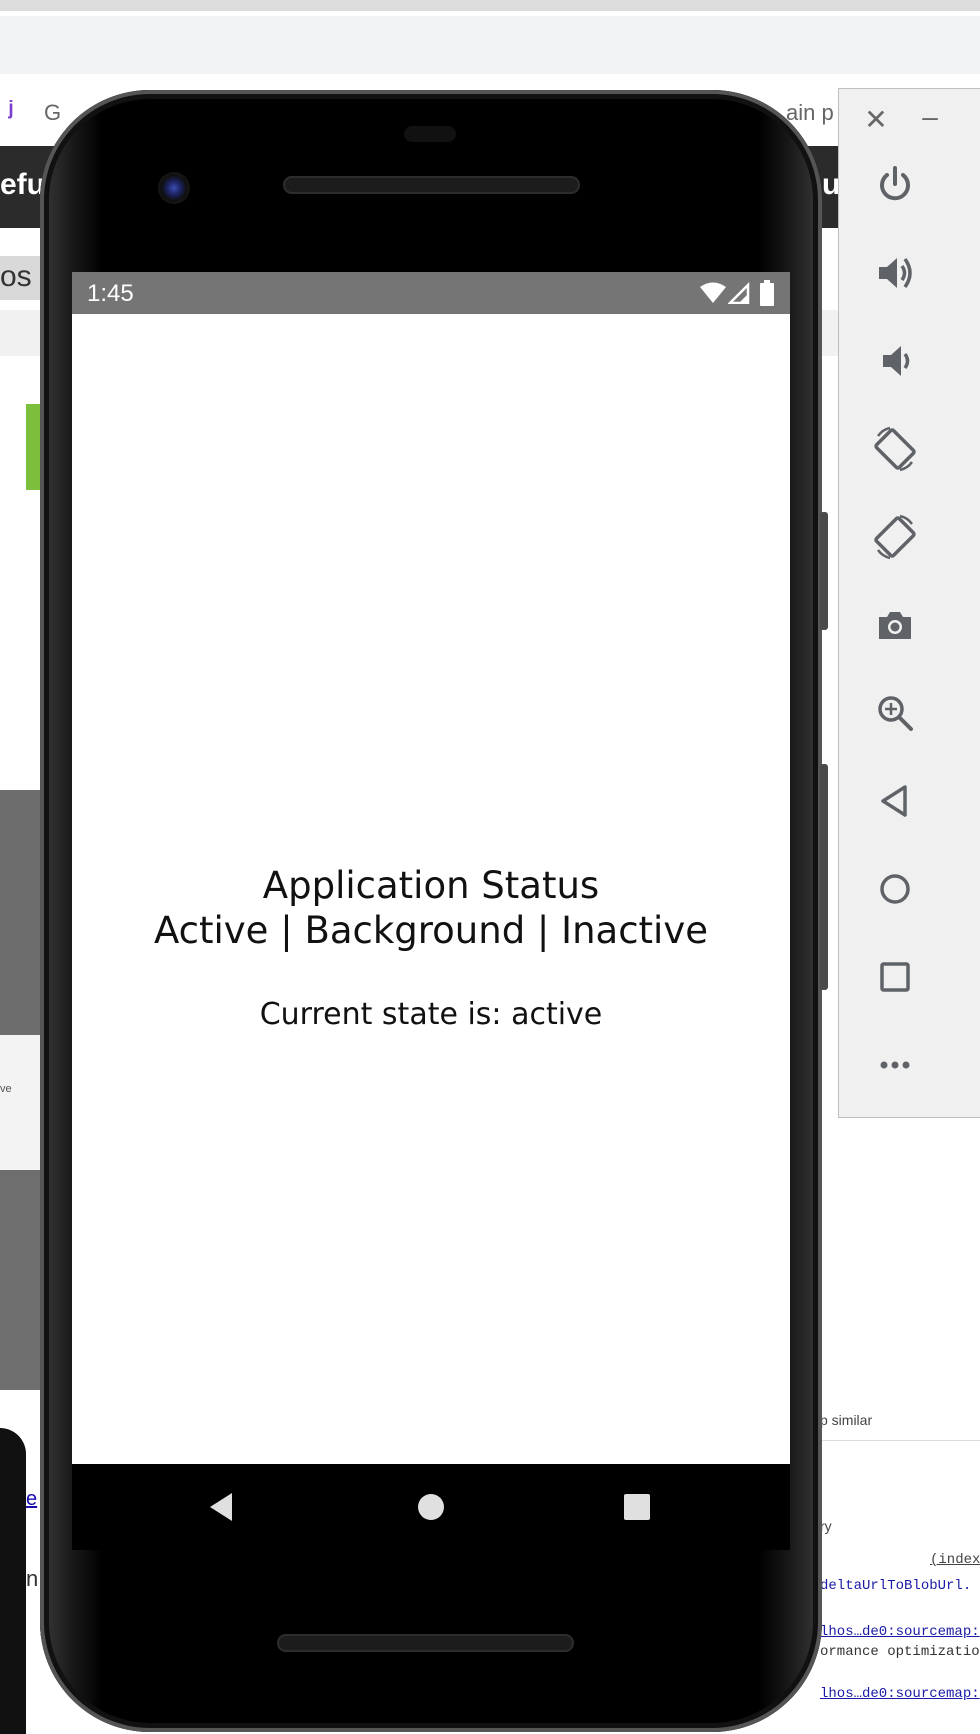  Describe the element at coordinates (895, 1586) in the screenshot. I see `devtools-line: deltaUrlToBlobUrl.` at that location.